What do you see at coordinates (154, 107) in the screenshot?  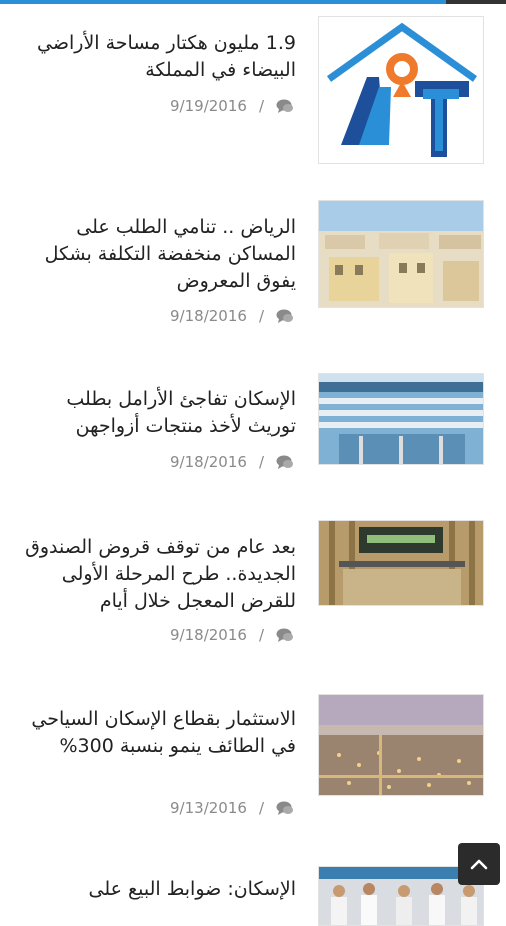 I see `article-meta: 9/19/2016 /` at bounding box center [154, 107].